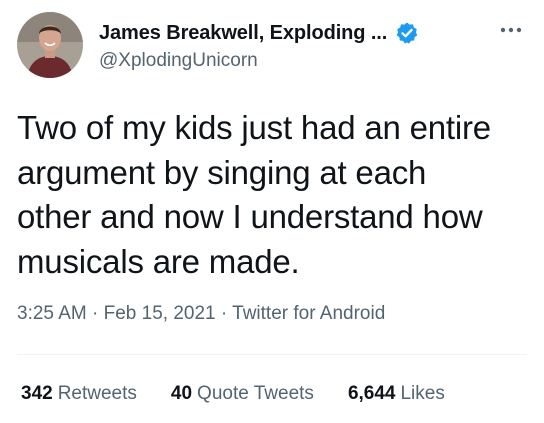  What do you see at coordinates (371, 393) in the screenshot?
I see `likes-count: 6,644` at bounding box center [371, 393].